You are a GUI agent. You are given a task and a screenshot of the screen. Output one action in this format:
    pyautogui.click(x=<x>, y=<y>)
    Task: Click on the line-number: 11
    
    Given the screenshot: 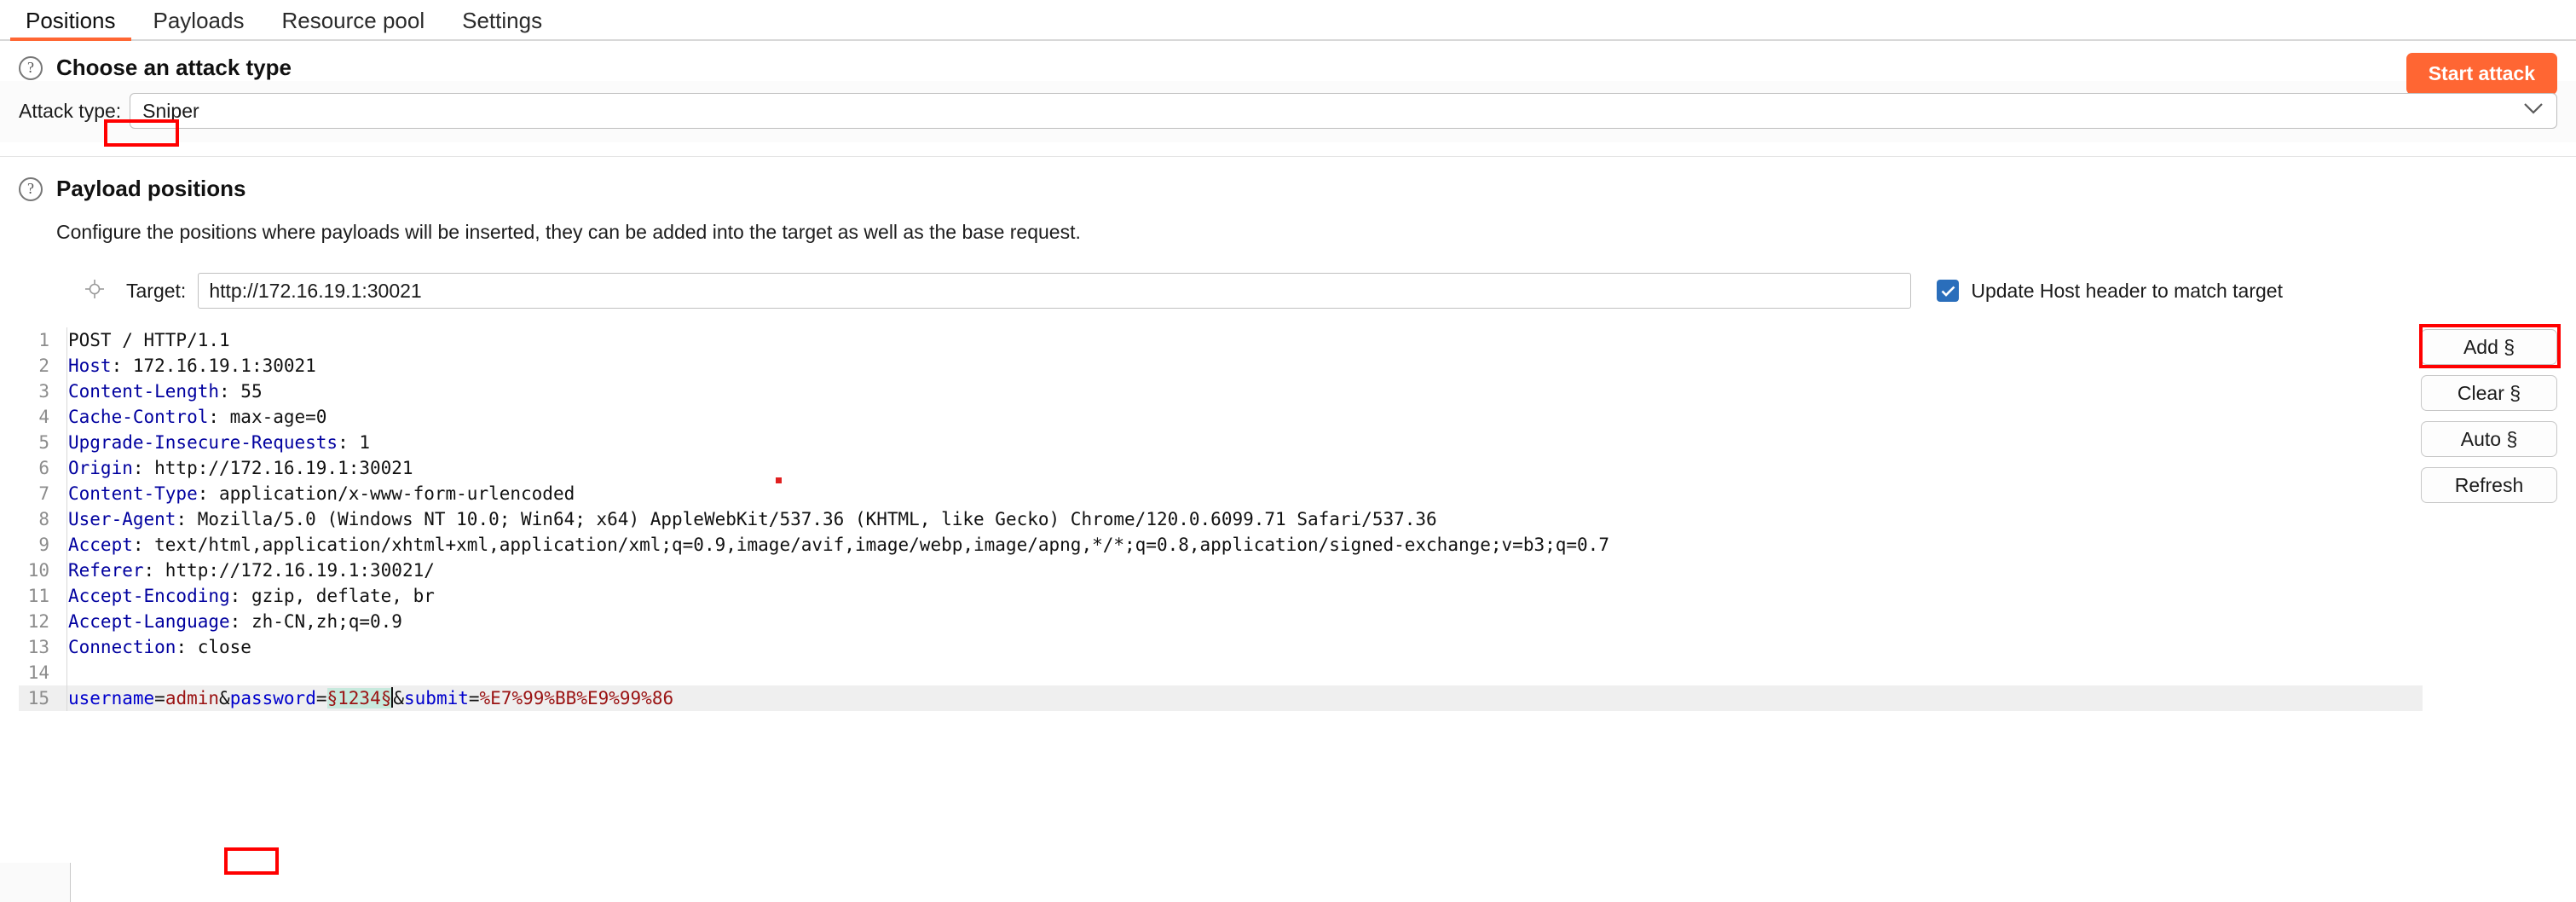 What is the action you would take?
    pyautogui.click(x=38, y=596)
    